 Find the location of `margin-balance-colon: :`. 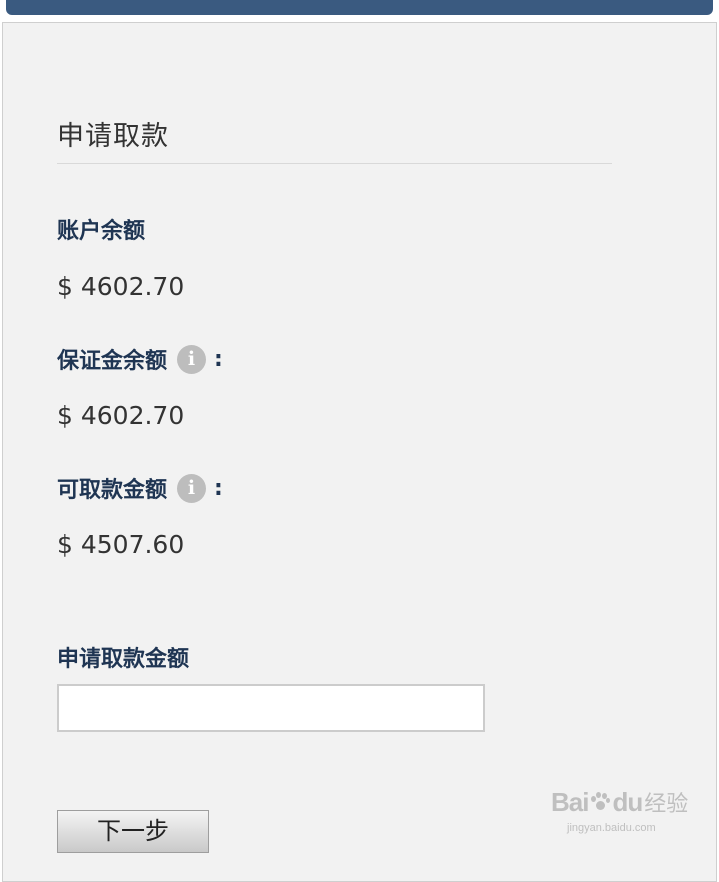

margin-balance-colon: : is located at coordinates (218, 359).